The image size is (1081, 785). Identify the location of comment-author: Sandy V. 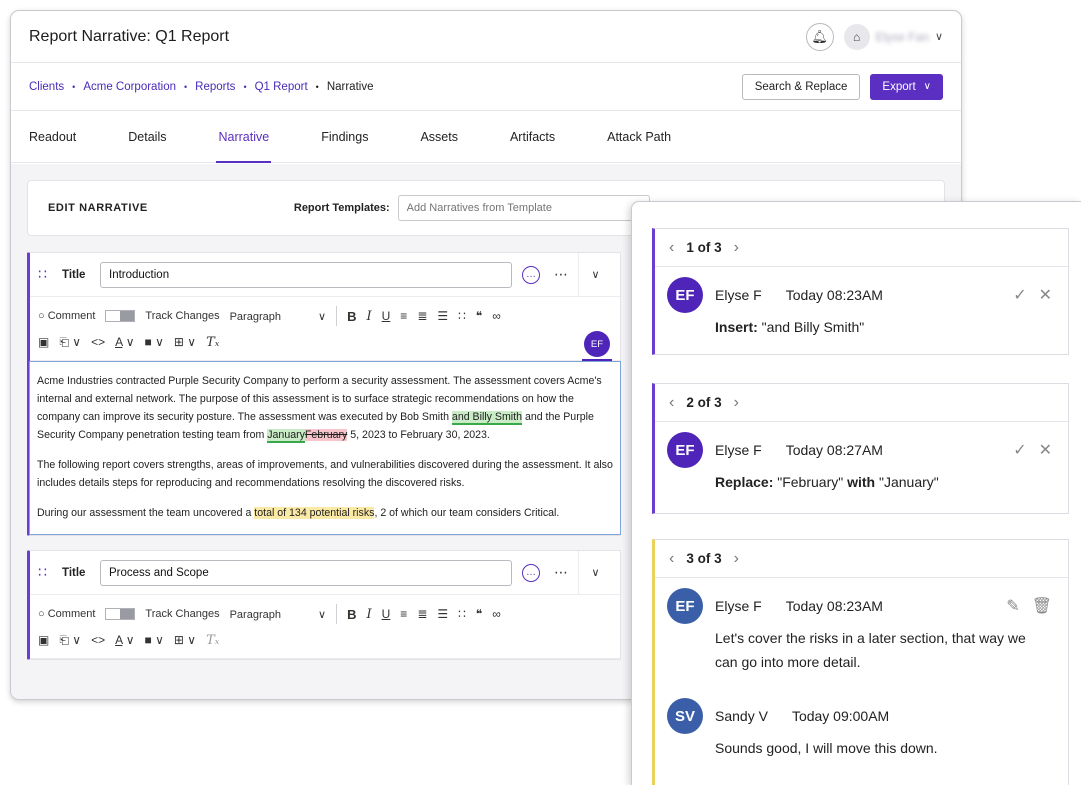
(741, 716).